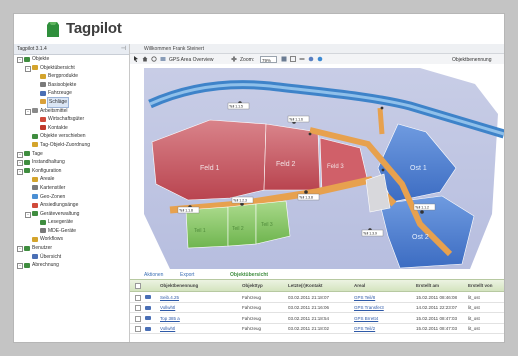  What do you see at coordinates (480, 285) in the screenshot?
I see `col-erstellt-von: Erstellt von` at bounding box center [480, 285].